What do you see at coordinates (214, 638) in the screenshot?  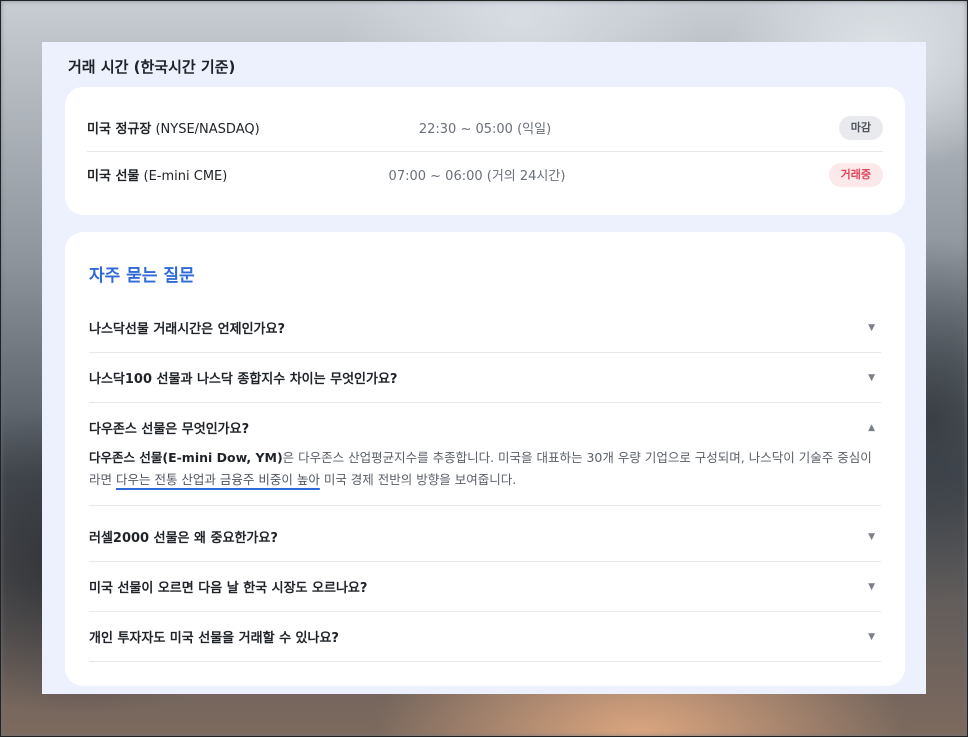 I see `faq-question-text: 개인 투자자도 미국 선물을 거래할 수 있나요?` at bounding box center [214, 638].